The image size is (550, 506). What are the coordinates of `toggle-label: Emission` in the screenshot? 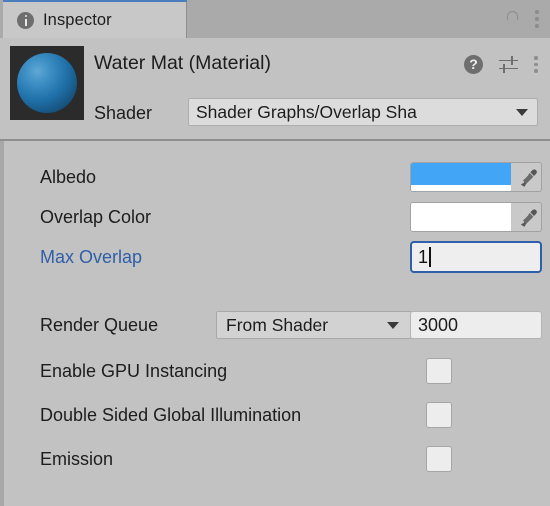 It's located at (77, 458).